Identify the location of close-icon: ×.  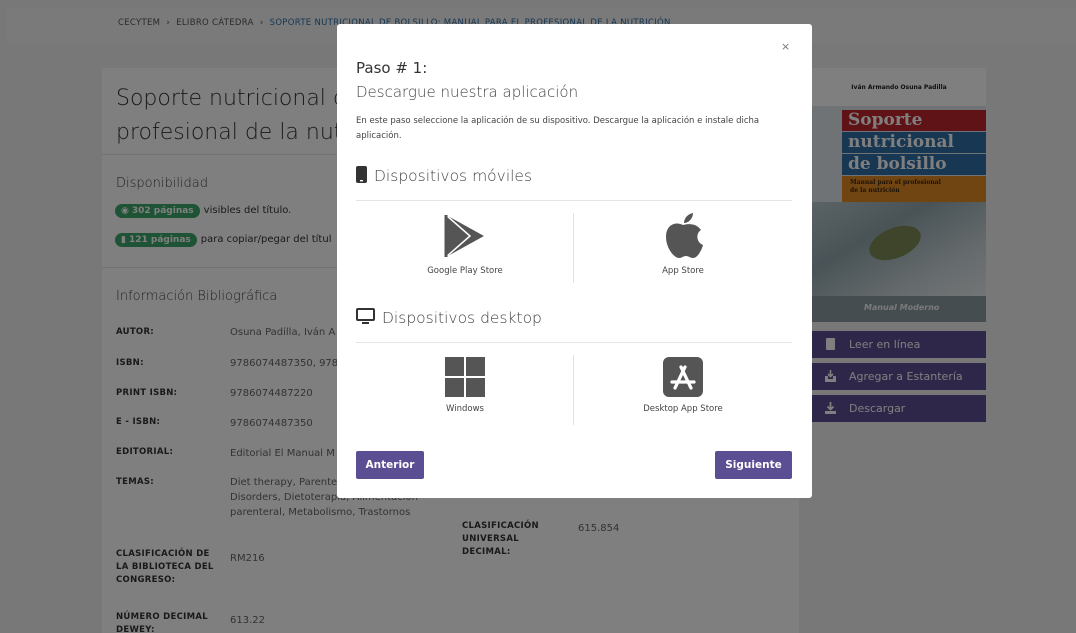
(785, 46).